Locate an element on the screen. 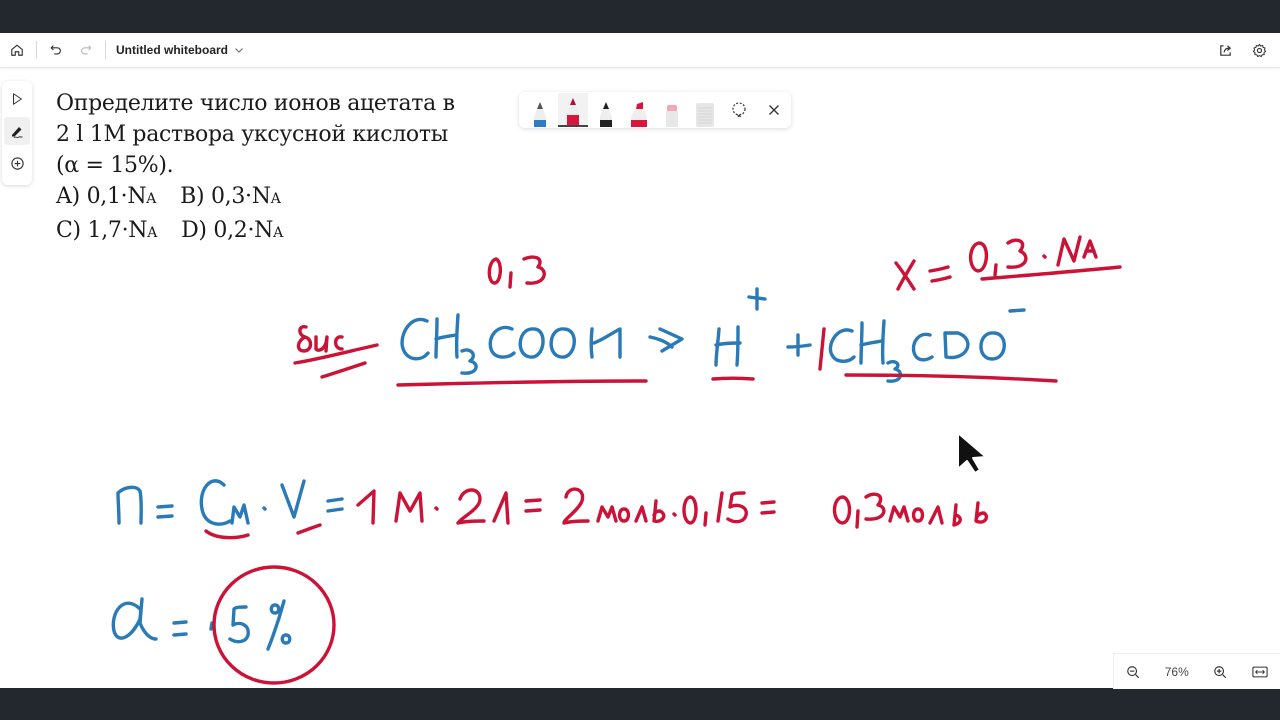  fit-screen-icon is located at coordinates (1260, 671).